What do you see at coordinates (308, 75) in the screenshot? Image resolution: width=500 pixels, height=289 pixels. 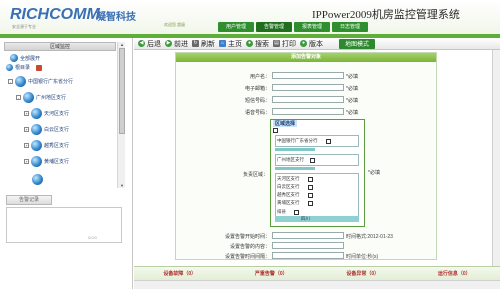 I see `username-input` at bounding box center [308, 75].